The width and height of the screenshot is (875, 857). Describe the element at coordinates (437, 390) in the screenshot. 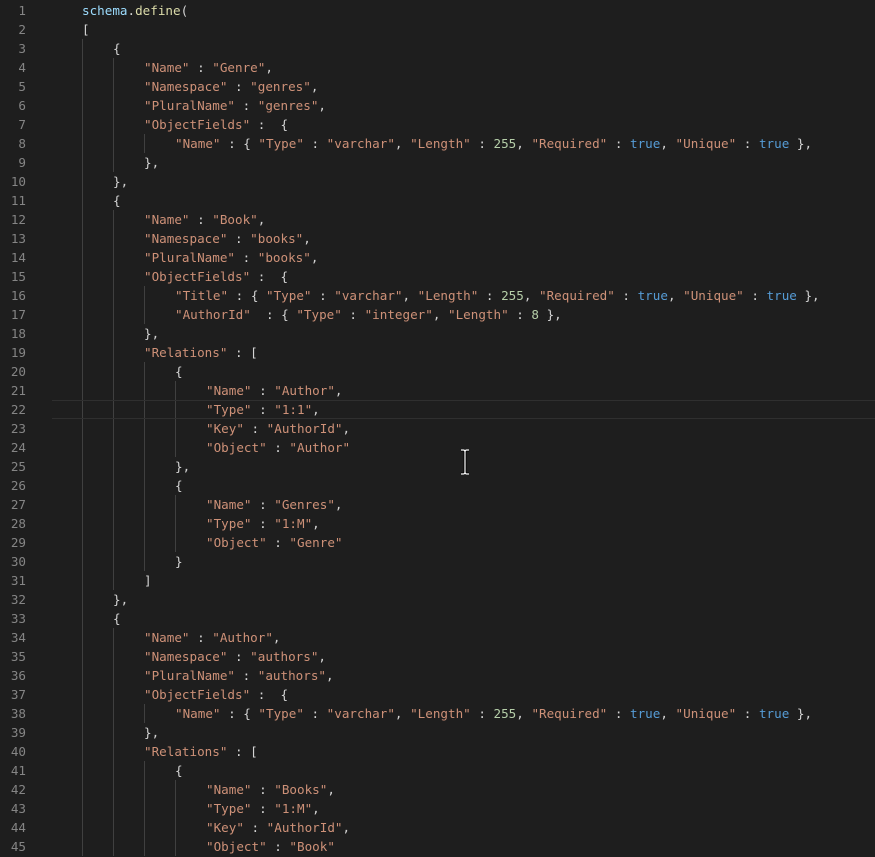

I see `code-line: 21 "Name" : "Author",` at that location.